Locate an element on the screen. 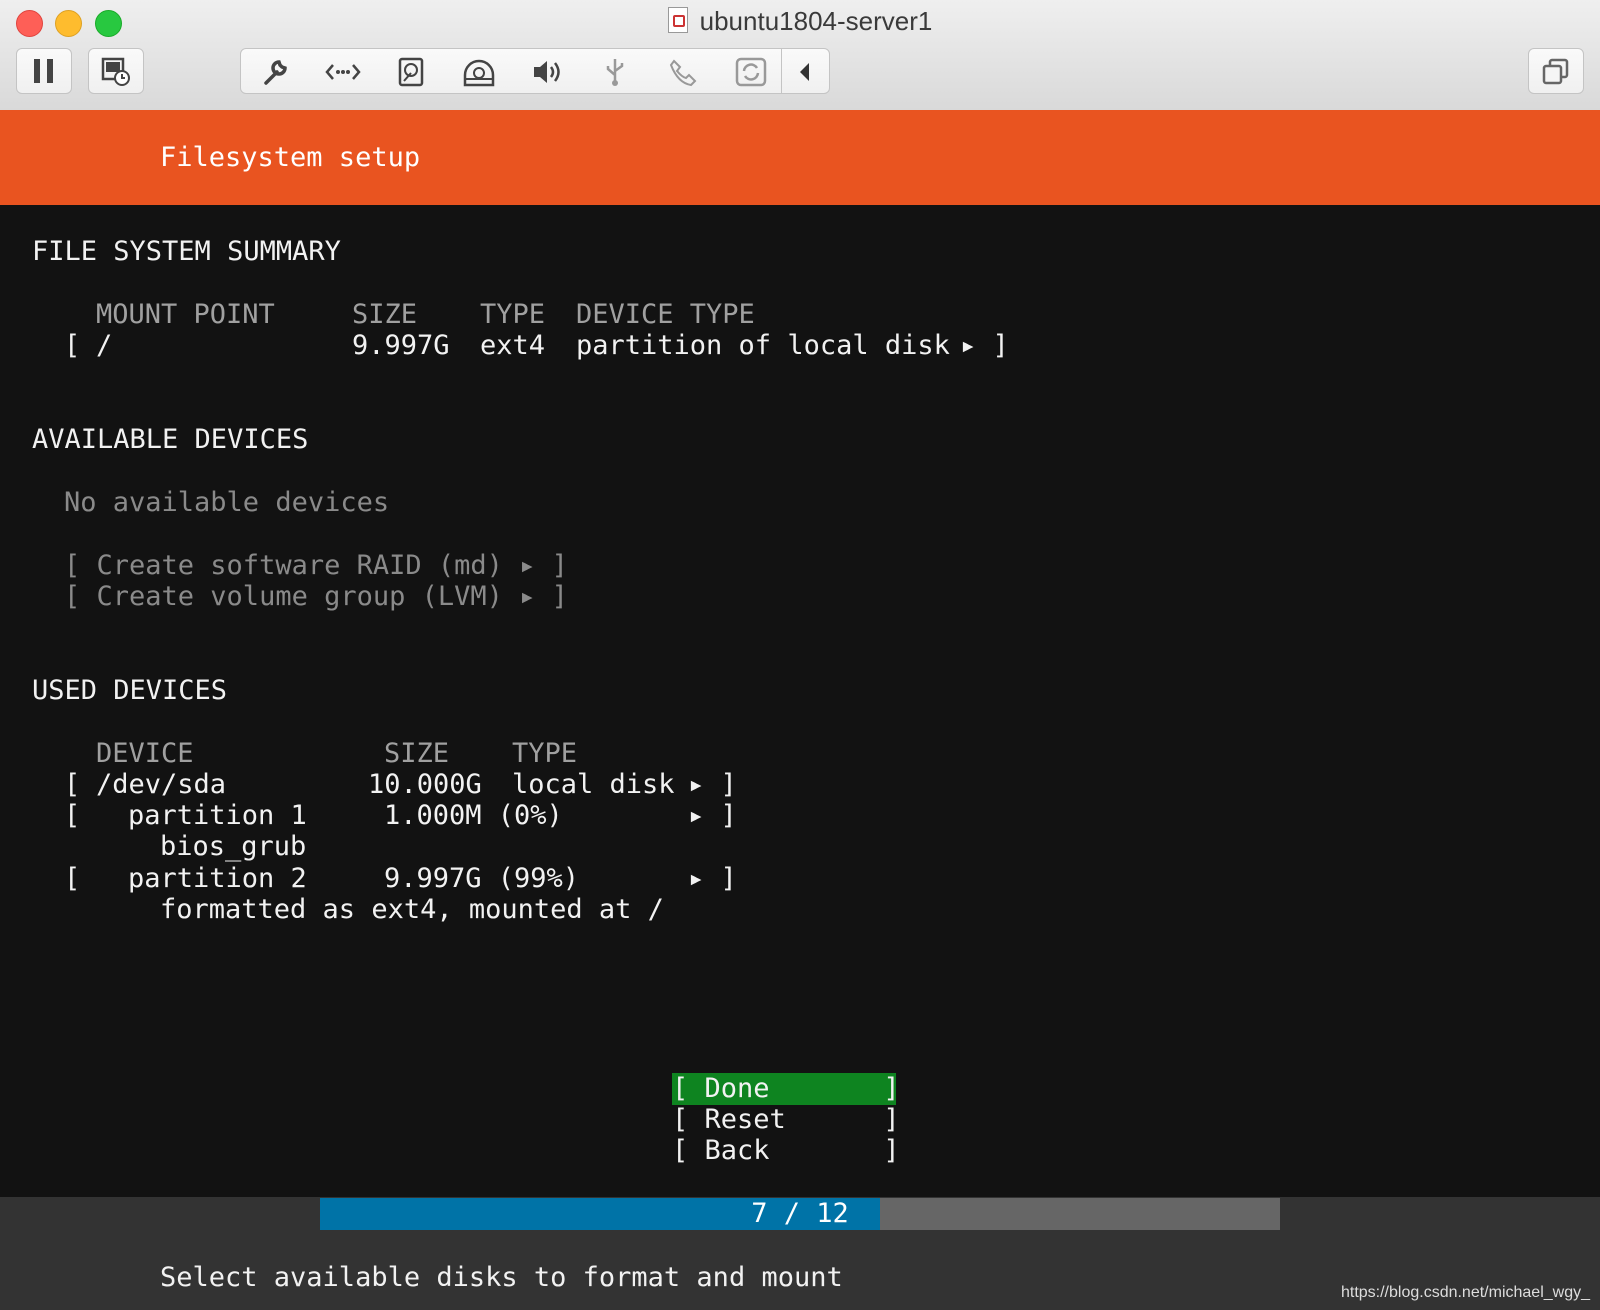  device-toolbar is located at coordinates (535, 71).